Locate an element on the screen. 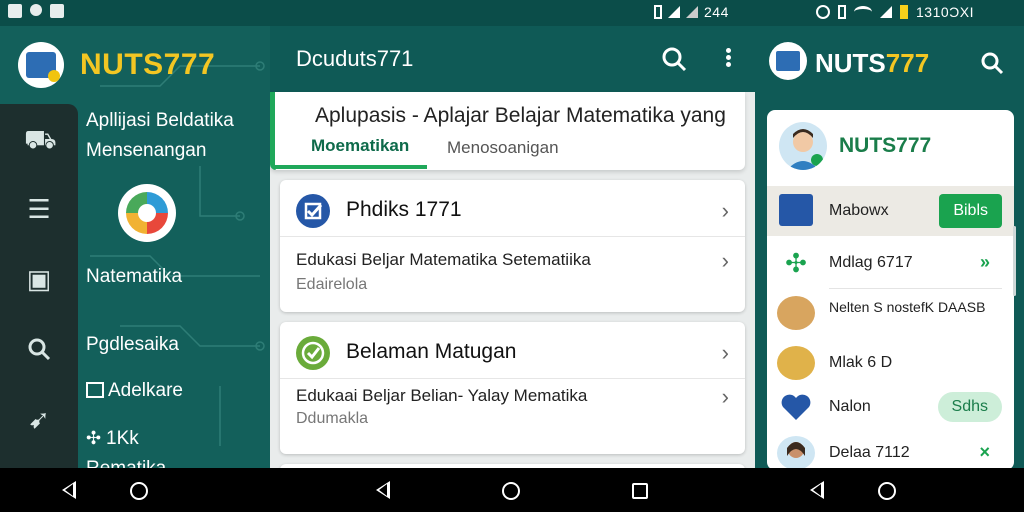 The height and width of the screenshot is (512, 1024). briefcase-icon: ▣ is located at coordinates (39, 279).